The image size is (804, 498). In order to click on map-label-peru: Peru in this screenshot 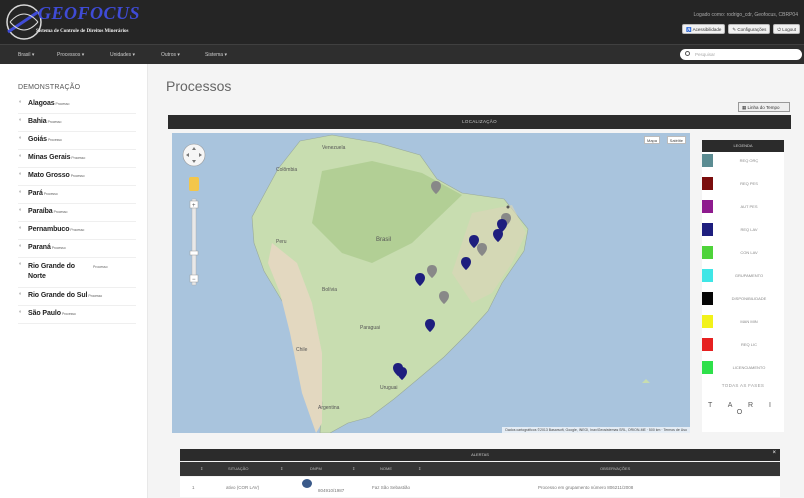, I will do `click(281, 242)`.